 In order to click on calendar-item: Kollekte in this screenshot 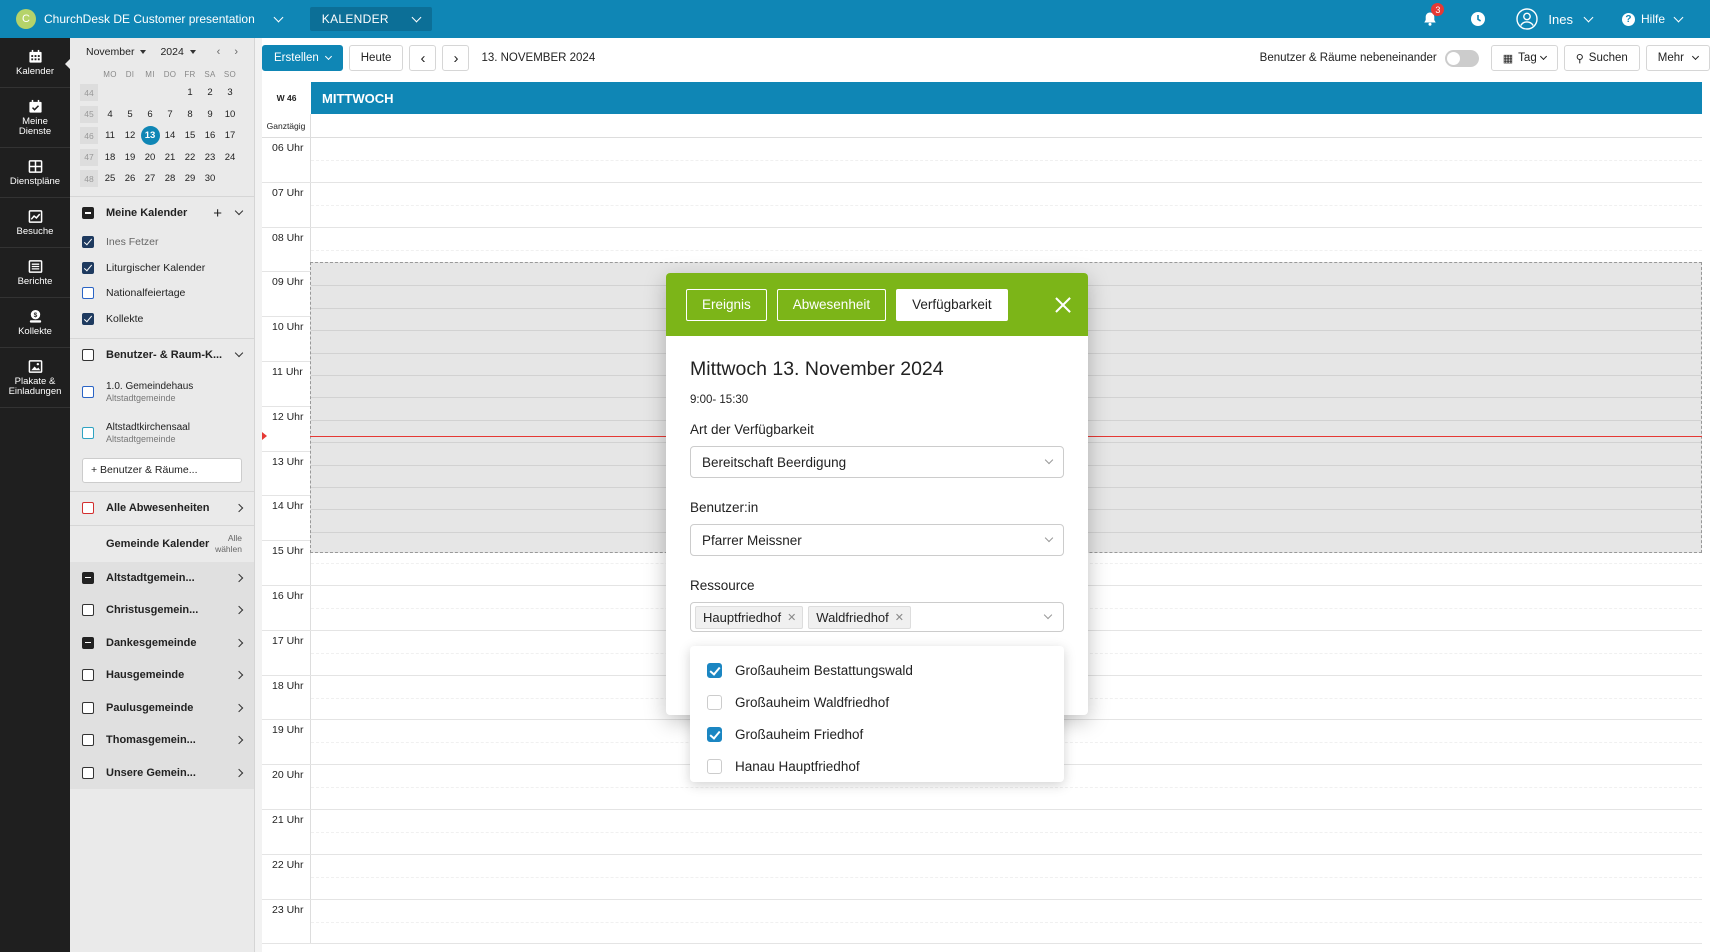, I will do `click(162, 319)`.